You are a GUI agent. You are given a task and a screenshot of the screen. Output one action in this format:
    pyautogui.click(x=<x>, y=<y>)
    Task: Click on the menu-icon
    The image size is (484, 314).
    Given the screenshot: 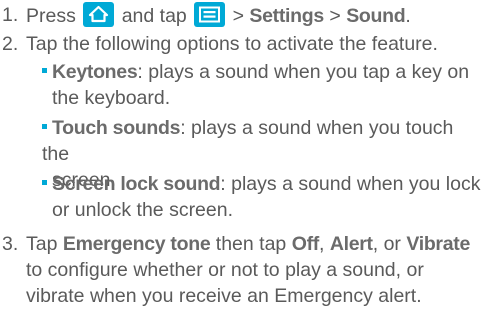 What is the action you would take?
    pyautogui.click(x=210, y=14)
    